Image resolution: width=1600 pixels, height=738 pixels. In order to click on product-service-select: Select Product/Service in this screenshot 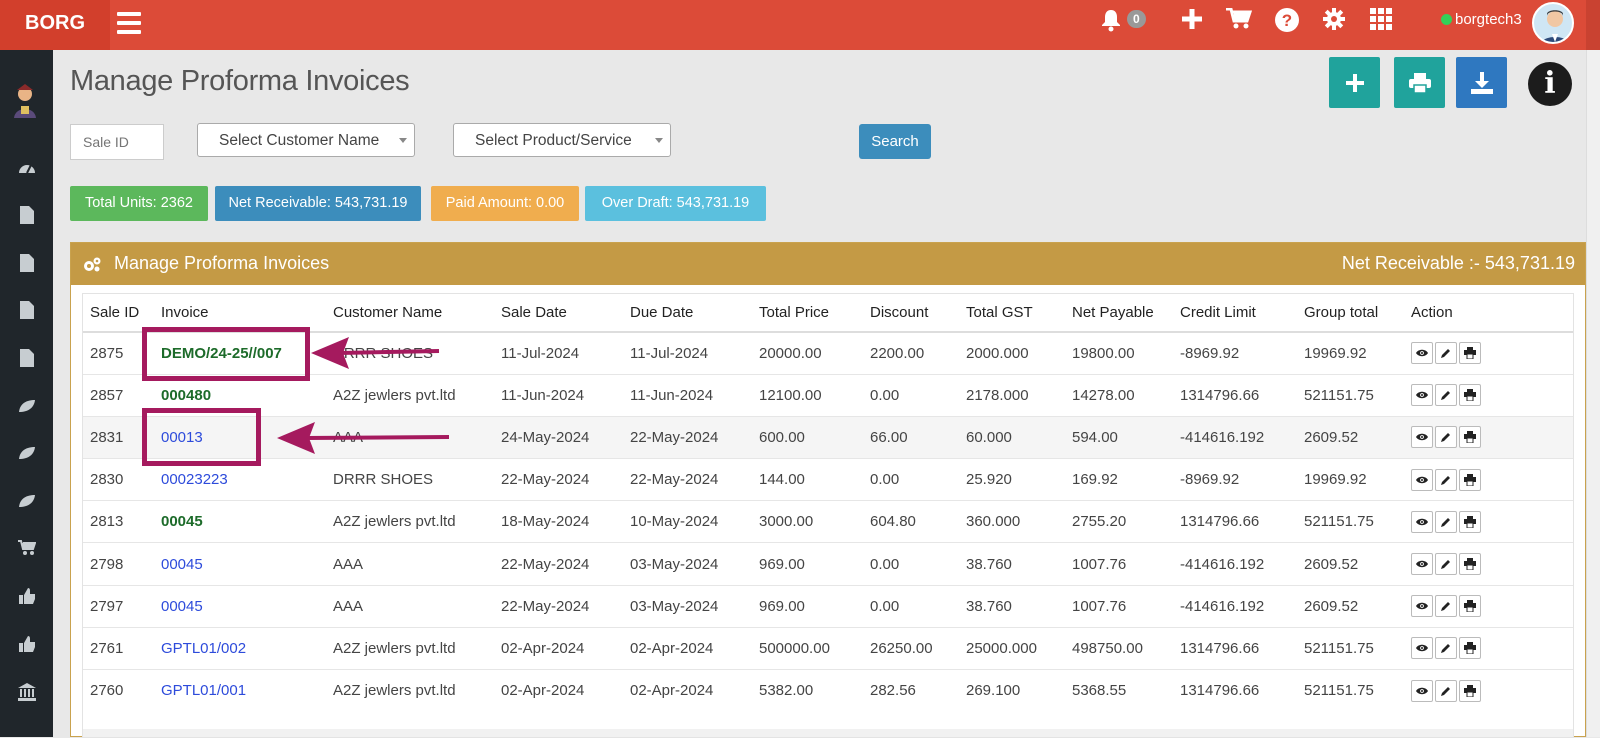, I will do `click(562, 140)`.